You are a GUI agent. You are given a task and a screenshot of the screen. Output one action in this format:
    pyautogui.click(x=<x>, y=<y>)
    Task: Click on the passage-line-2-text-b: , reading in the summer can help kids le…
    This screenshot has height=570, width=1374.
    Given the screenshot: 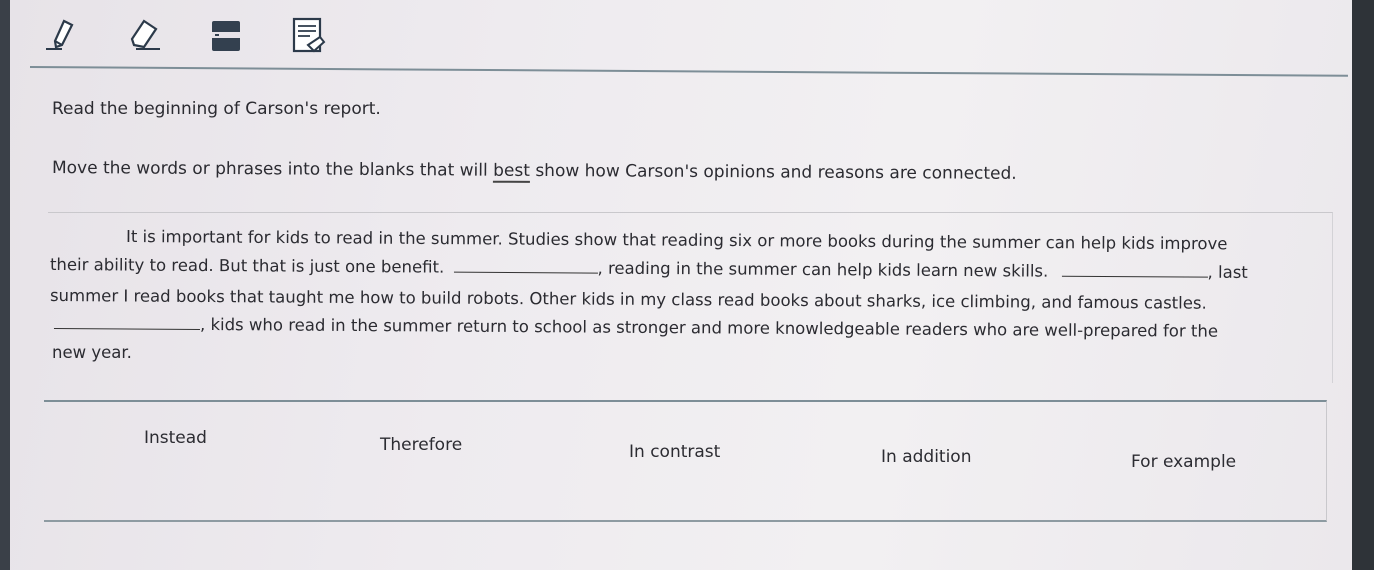 What is the action you would take?
    pyautogui.click(x=823, y=269)
    